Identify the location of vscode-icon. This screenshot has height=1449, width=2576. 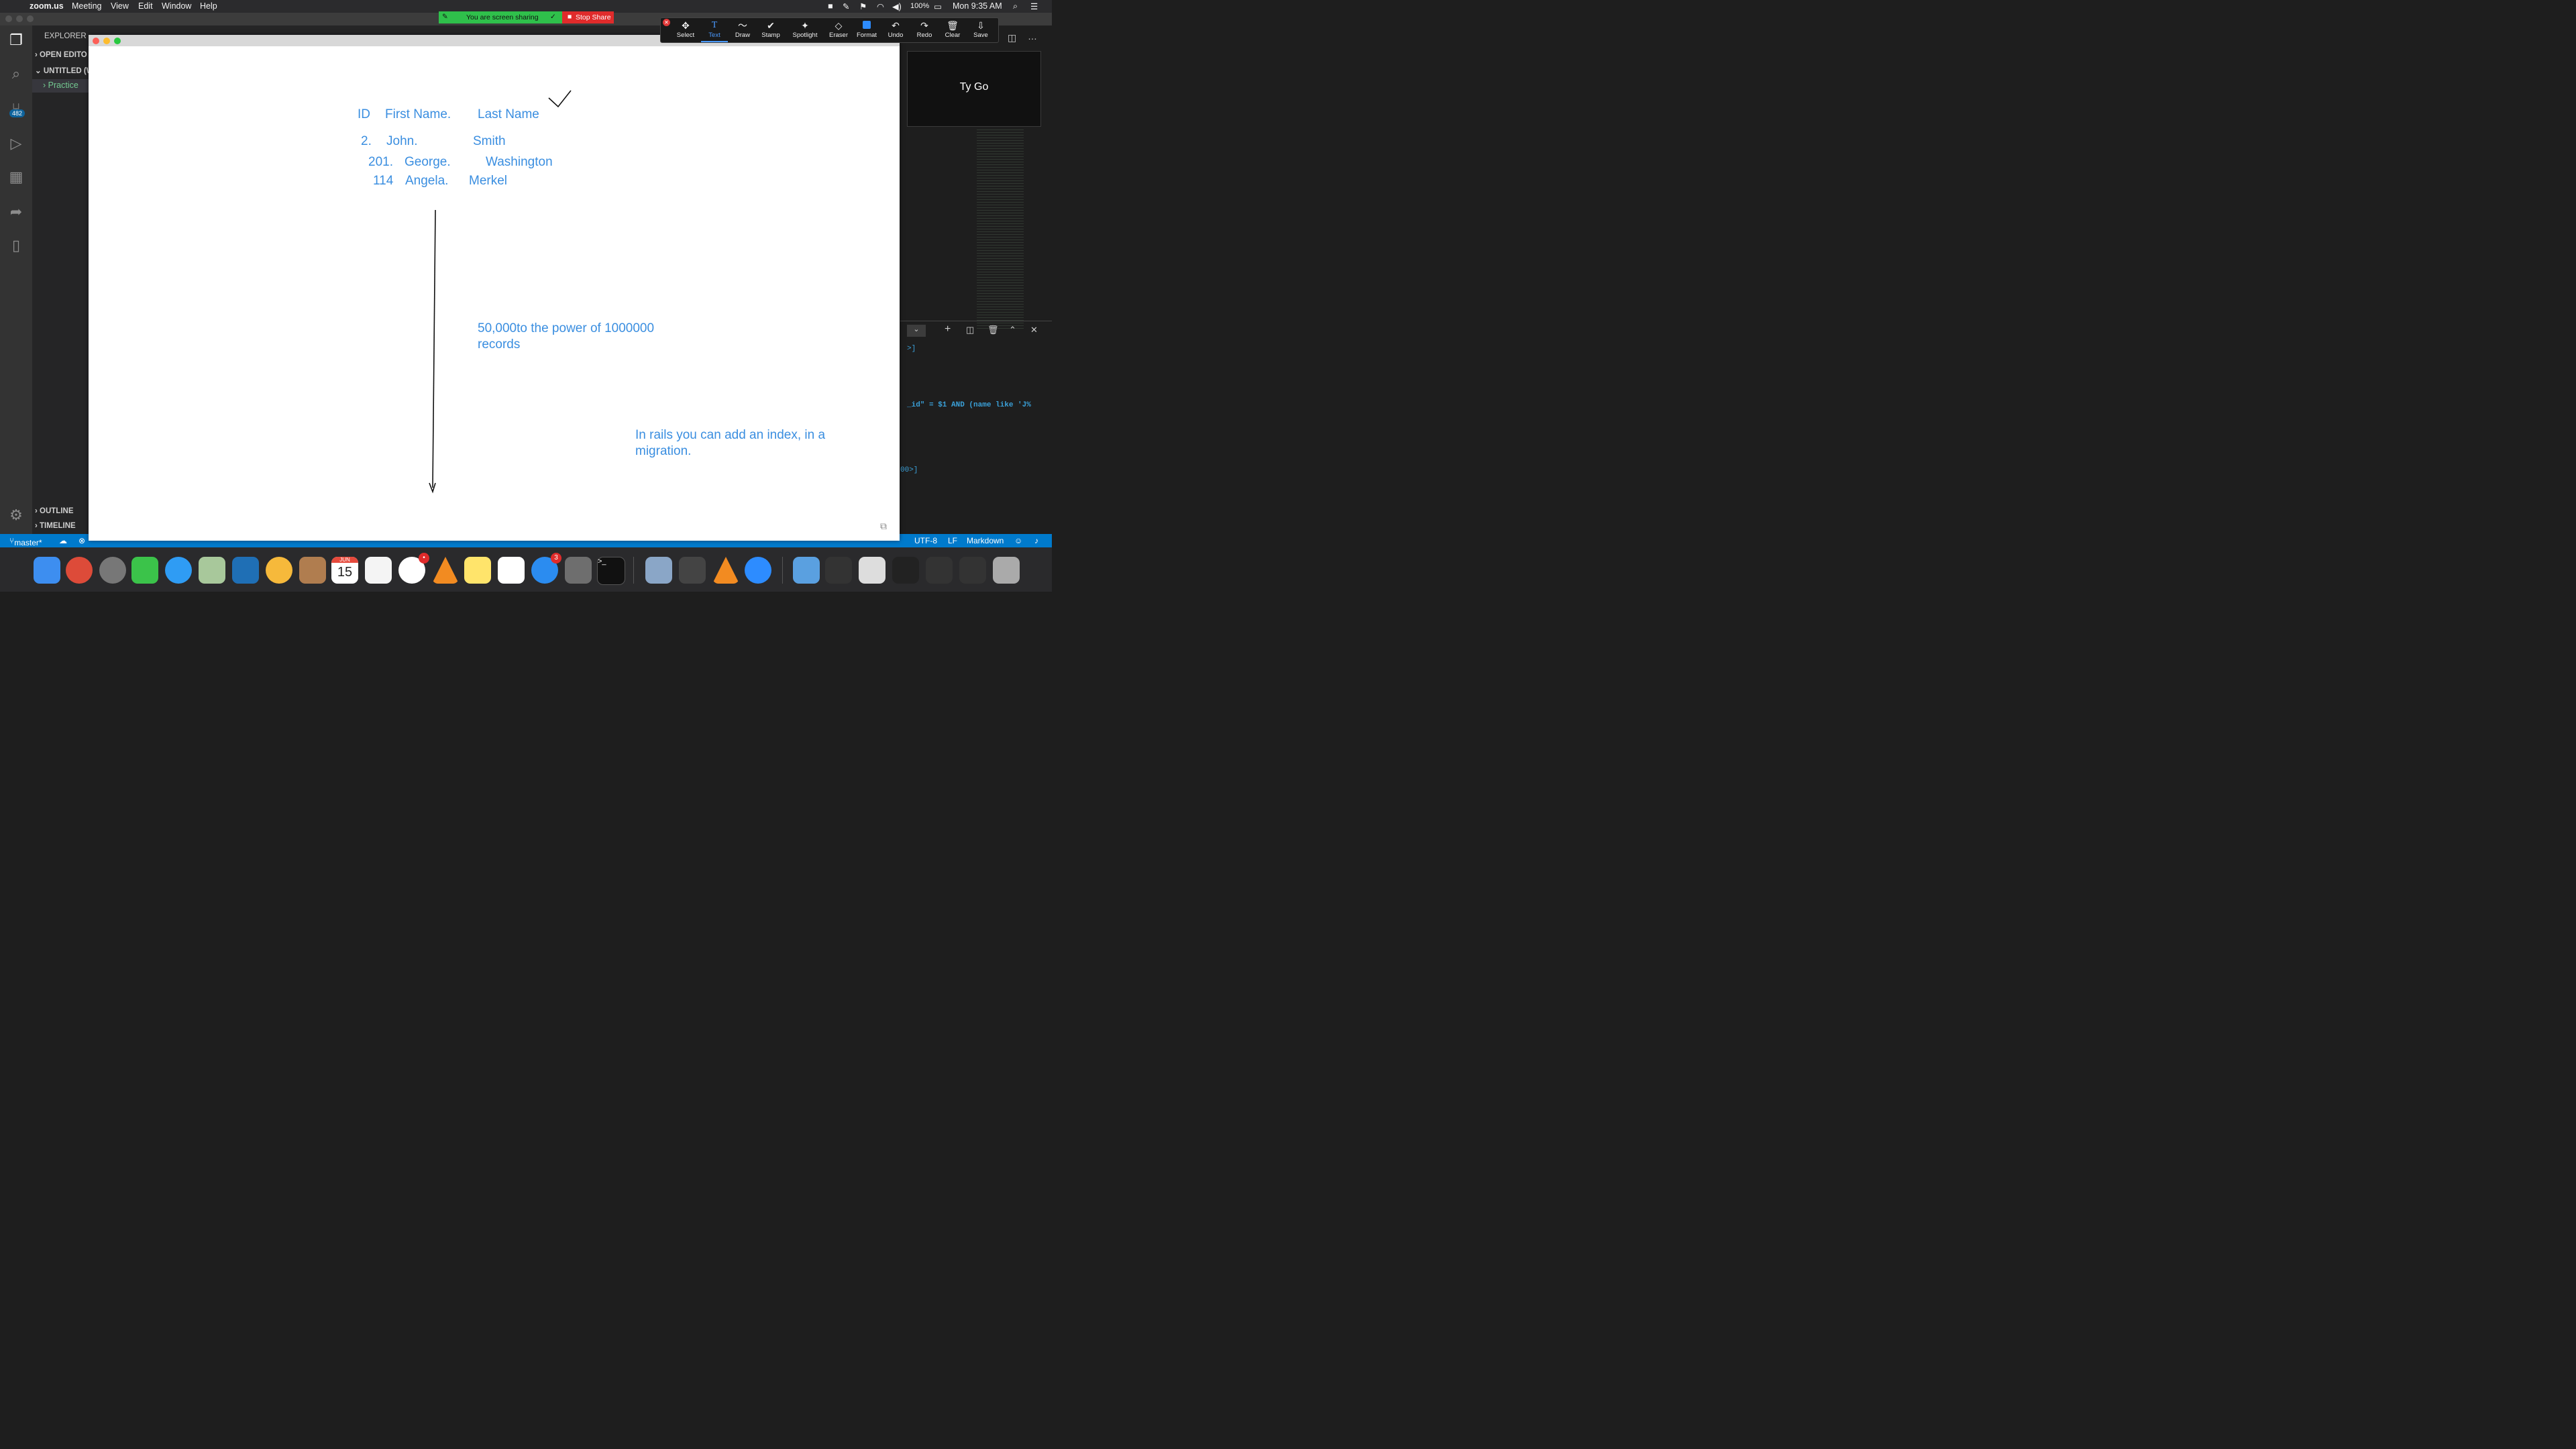
(245, 570).